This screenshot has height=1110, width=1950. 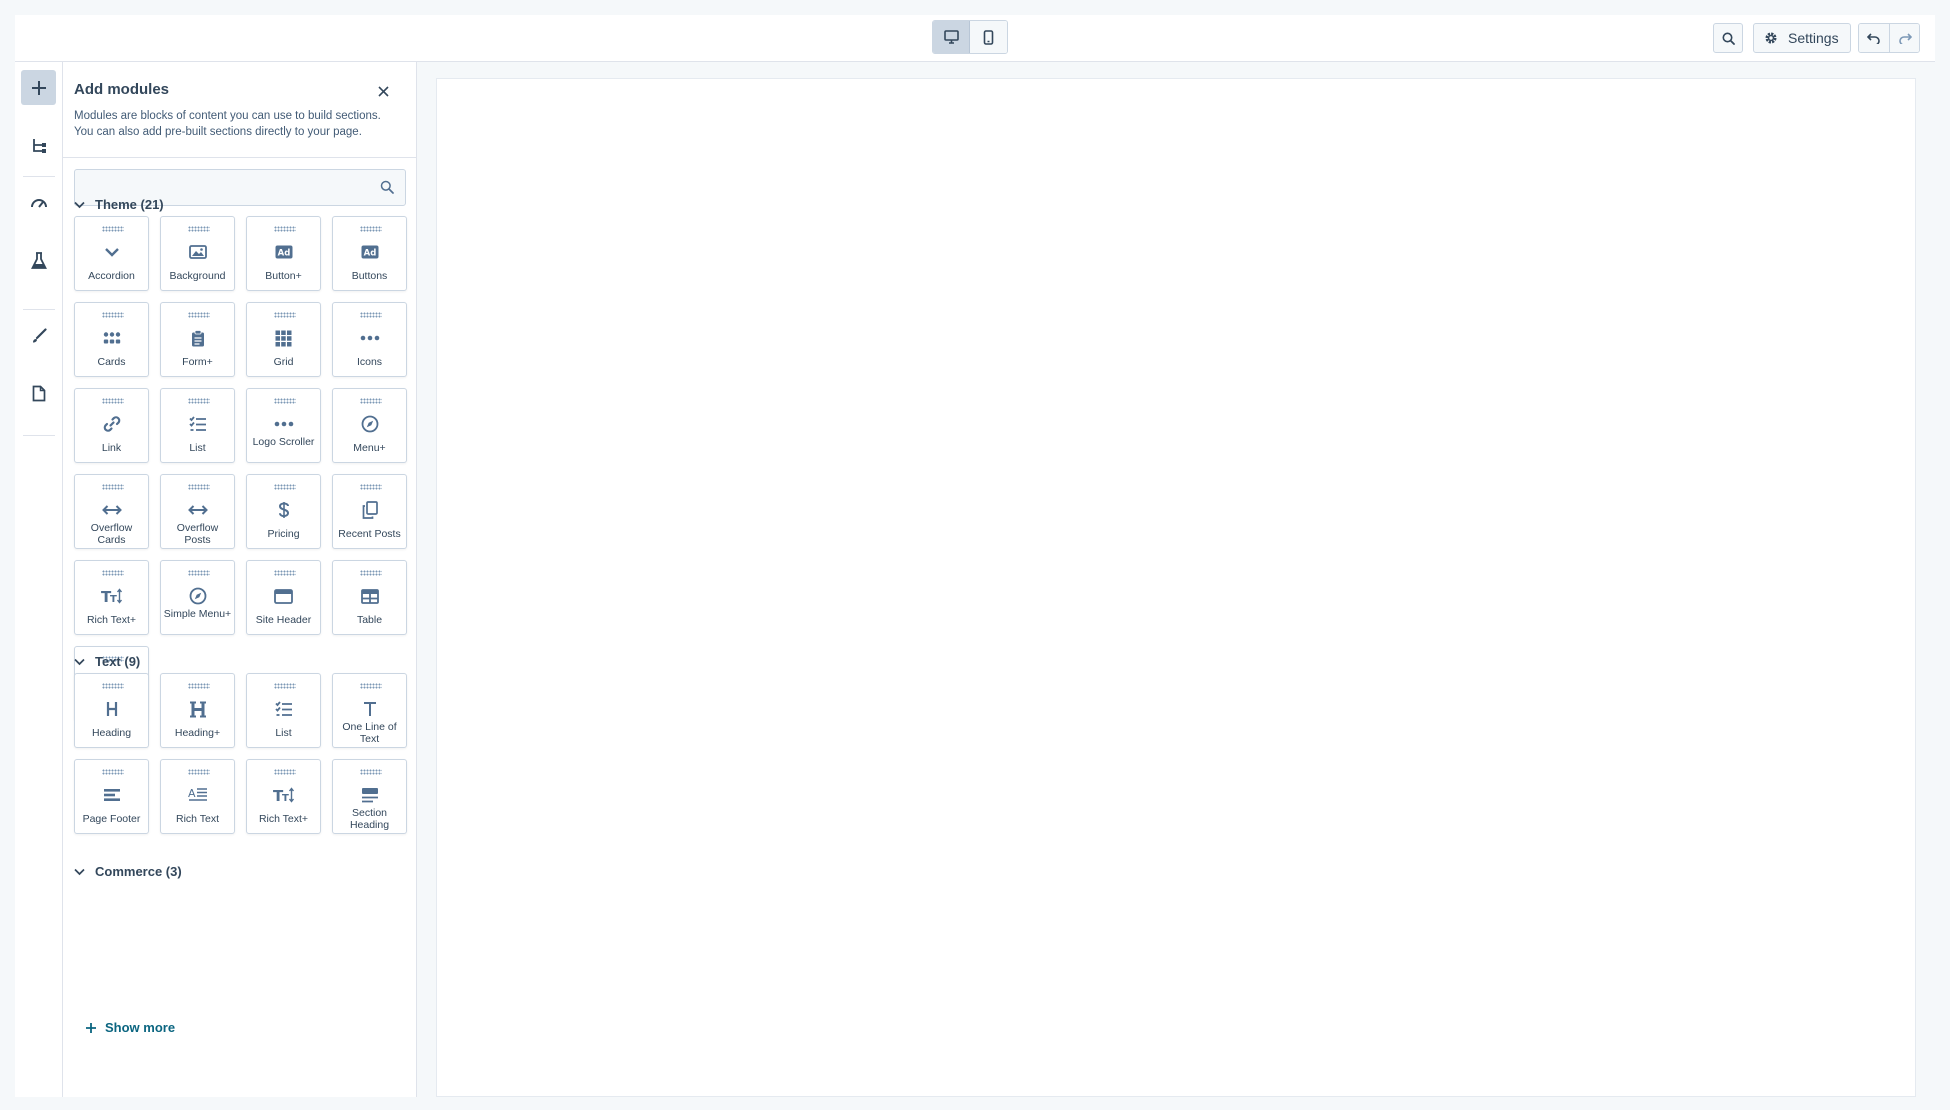 I want to click on module-tile: Accordion, so click(x=111, y=253).